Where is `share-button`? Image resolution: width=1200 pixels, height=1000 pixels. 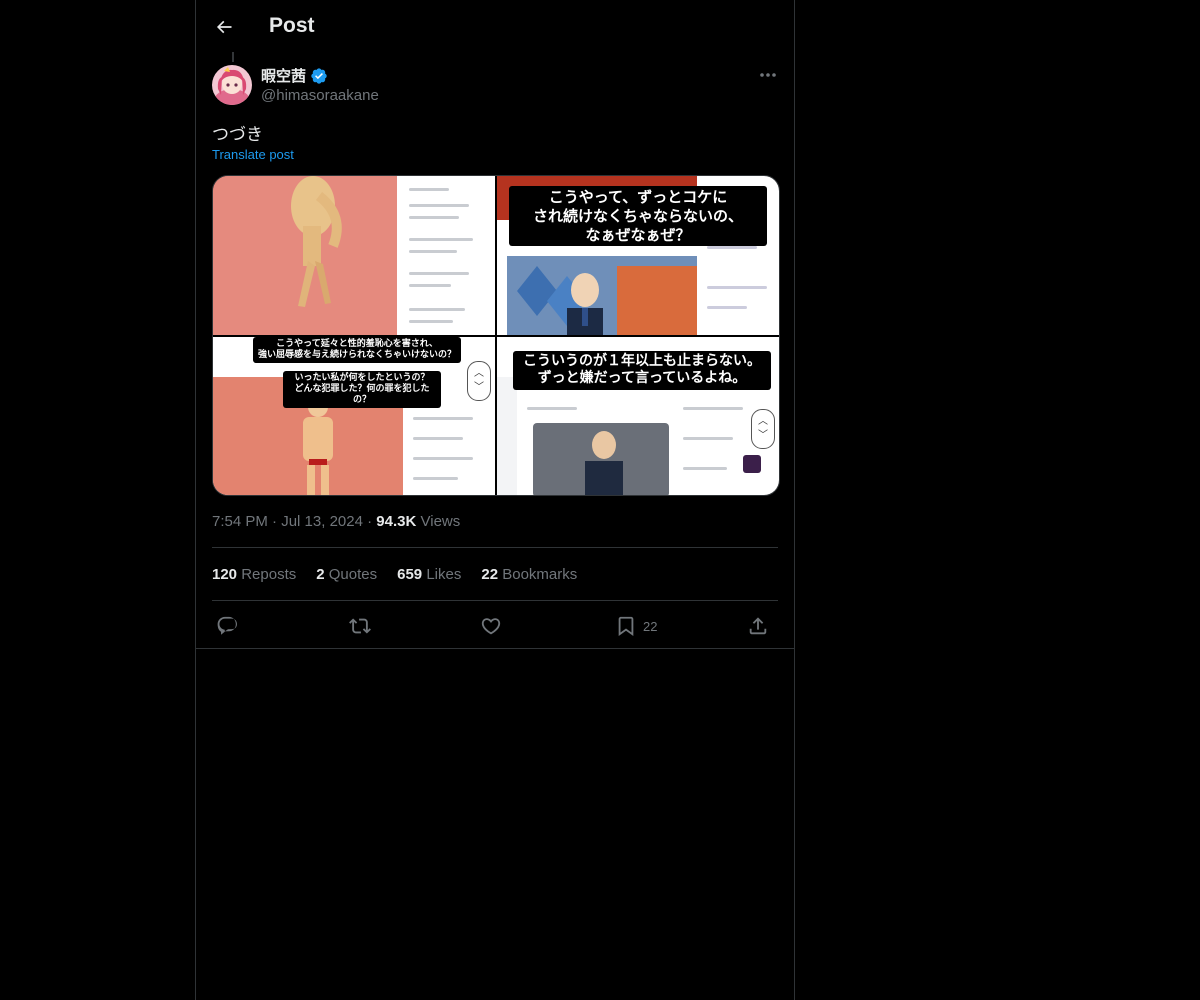
share-button is located at coordinates (758, 626).